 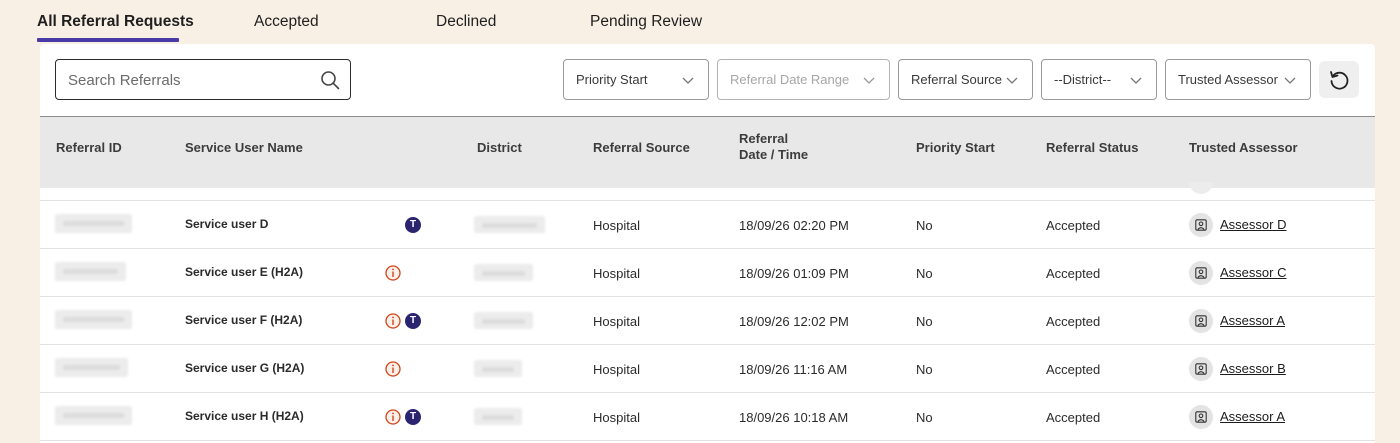 I want to click on reset-filters-button, so click(x=1339, y=79).